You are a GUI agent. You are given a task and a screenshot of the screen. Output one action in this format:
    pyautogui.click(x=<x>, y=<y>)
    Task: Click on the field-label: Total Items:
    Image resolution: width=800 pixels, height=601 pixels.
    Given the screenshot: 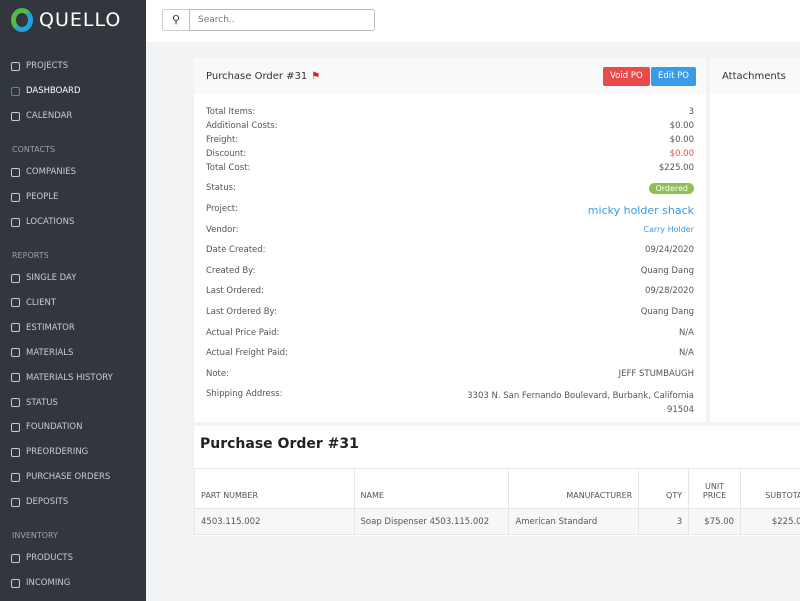 What is the action you would take?
    pyautogui.click(x=231, y=112)
    